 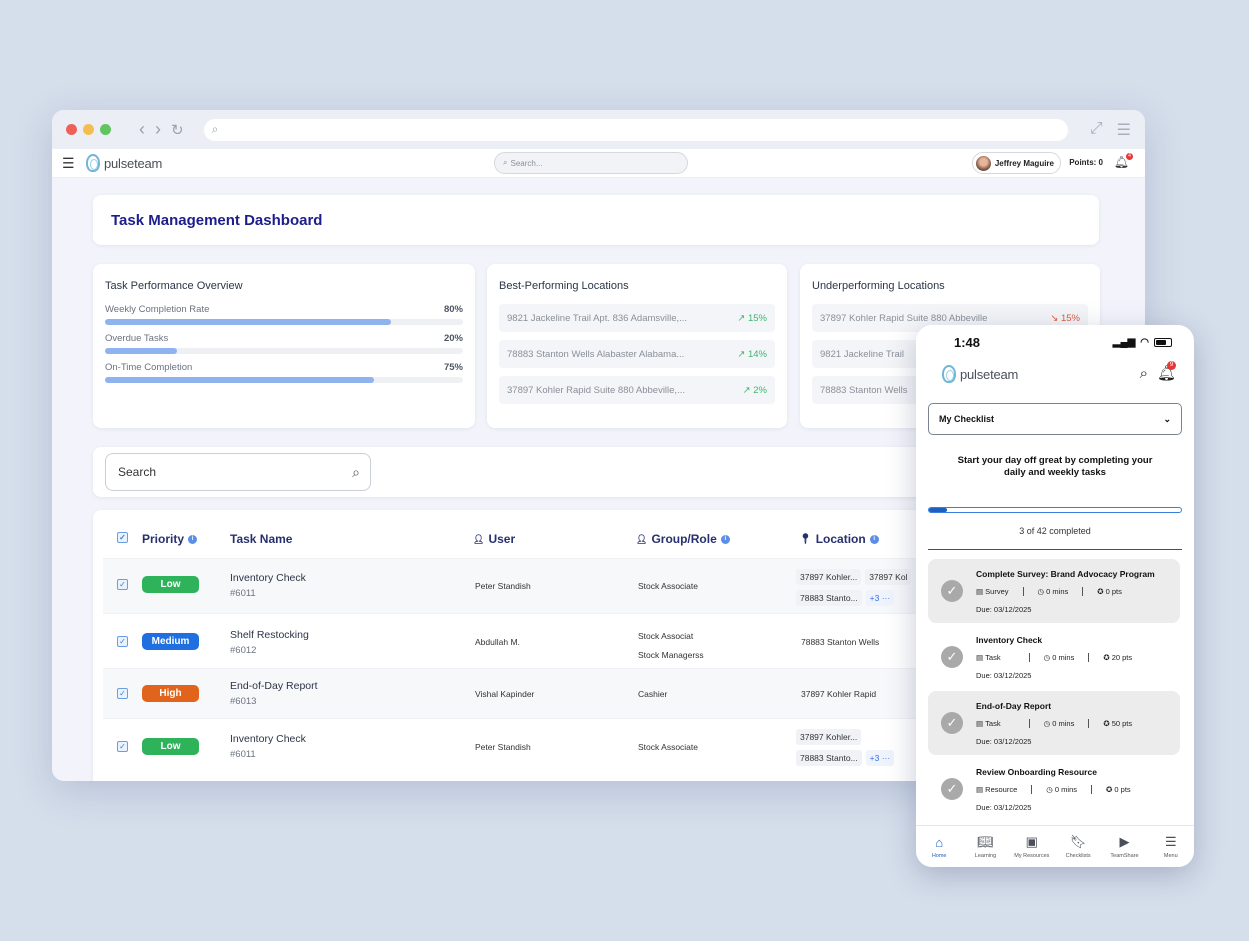 I want to click on priority-badge: Low, so click(x=170, y=746).